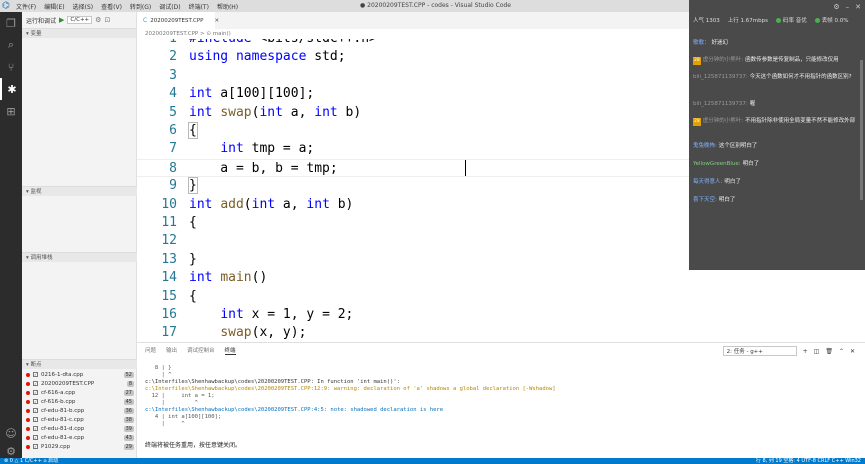  Describe the element at coordinates (777, 104) in the screenshot. I see `chat-message: bili_125871139737: 喔` at that location.